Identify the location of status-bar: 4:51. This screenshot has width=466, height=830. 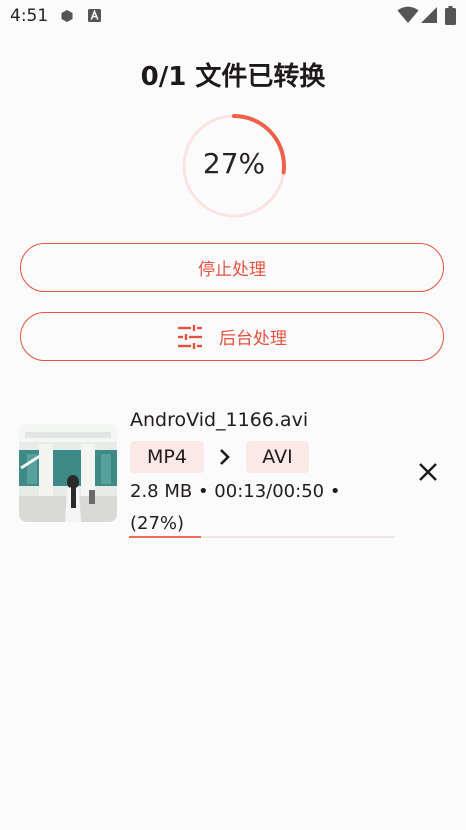
(233, 16).